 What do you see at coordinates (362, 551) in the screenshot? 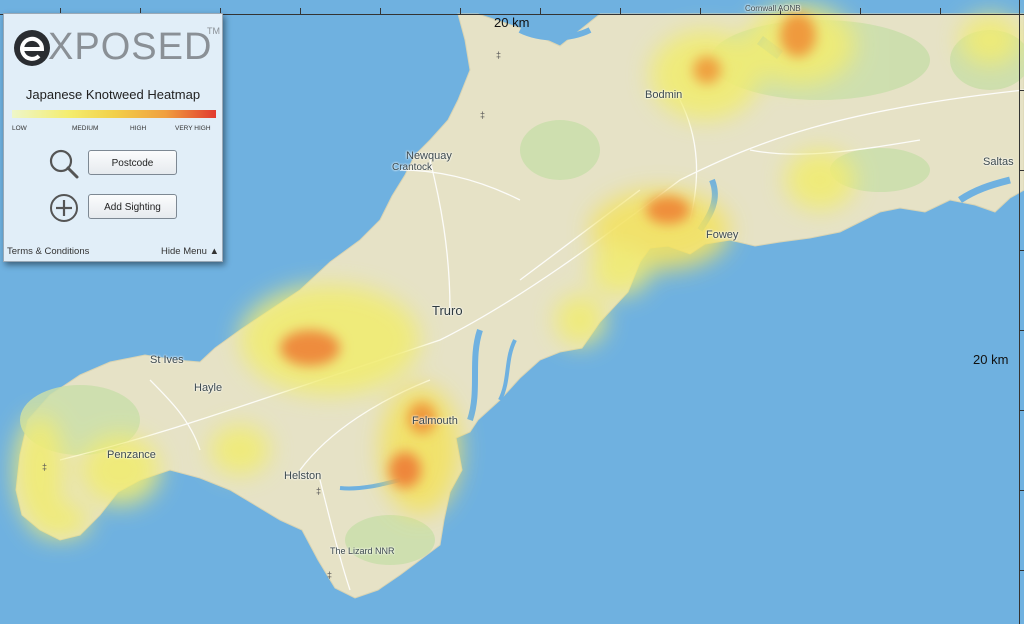
I see `place-the-lizard: The Lizard NNR` at bounding box center [362, 551].